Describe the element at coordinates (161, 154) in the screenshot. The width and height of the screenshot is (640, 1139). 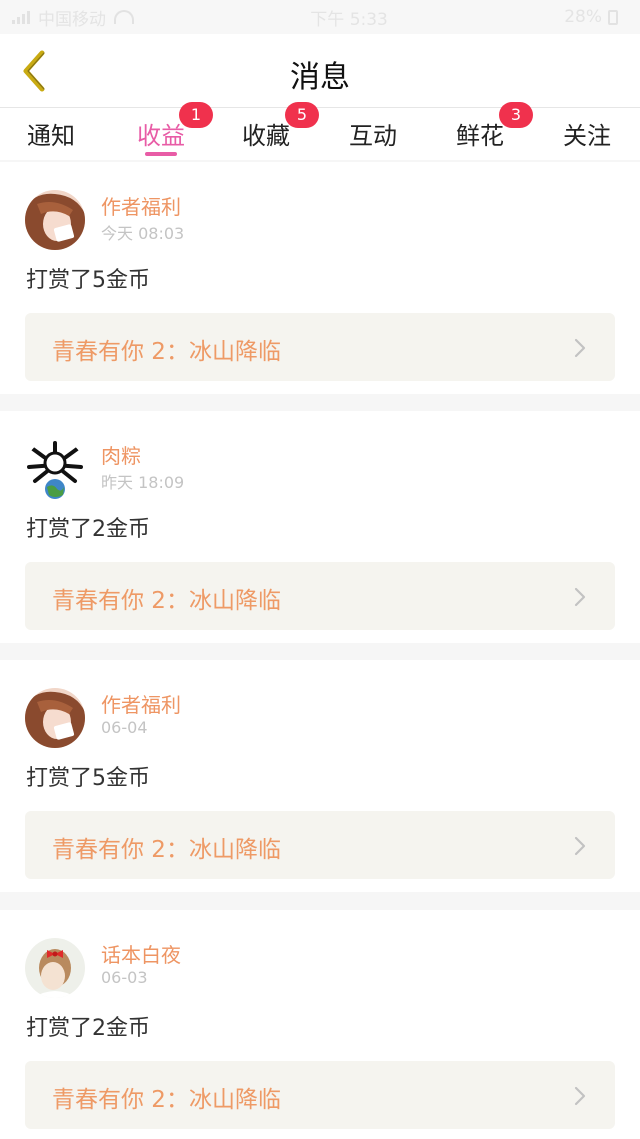
I see `active-tab-indicator` at that location.